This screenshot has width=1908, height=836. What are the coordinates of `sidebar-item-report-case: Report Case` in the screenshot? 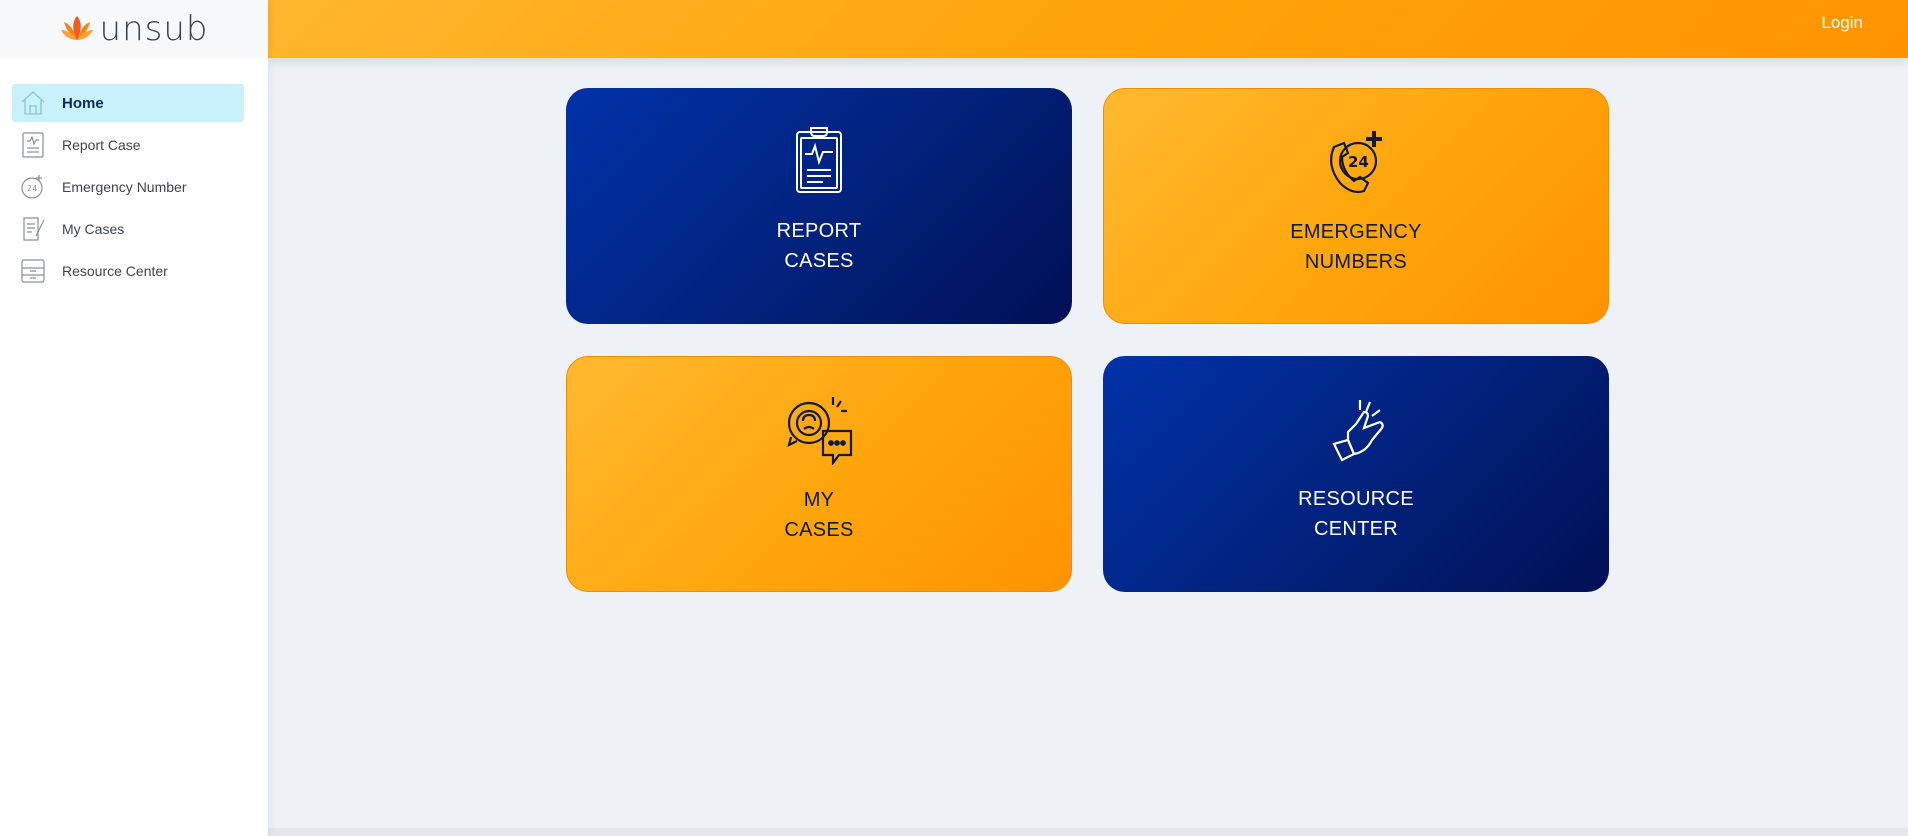 It's located at (128, 145).